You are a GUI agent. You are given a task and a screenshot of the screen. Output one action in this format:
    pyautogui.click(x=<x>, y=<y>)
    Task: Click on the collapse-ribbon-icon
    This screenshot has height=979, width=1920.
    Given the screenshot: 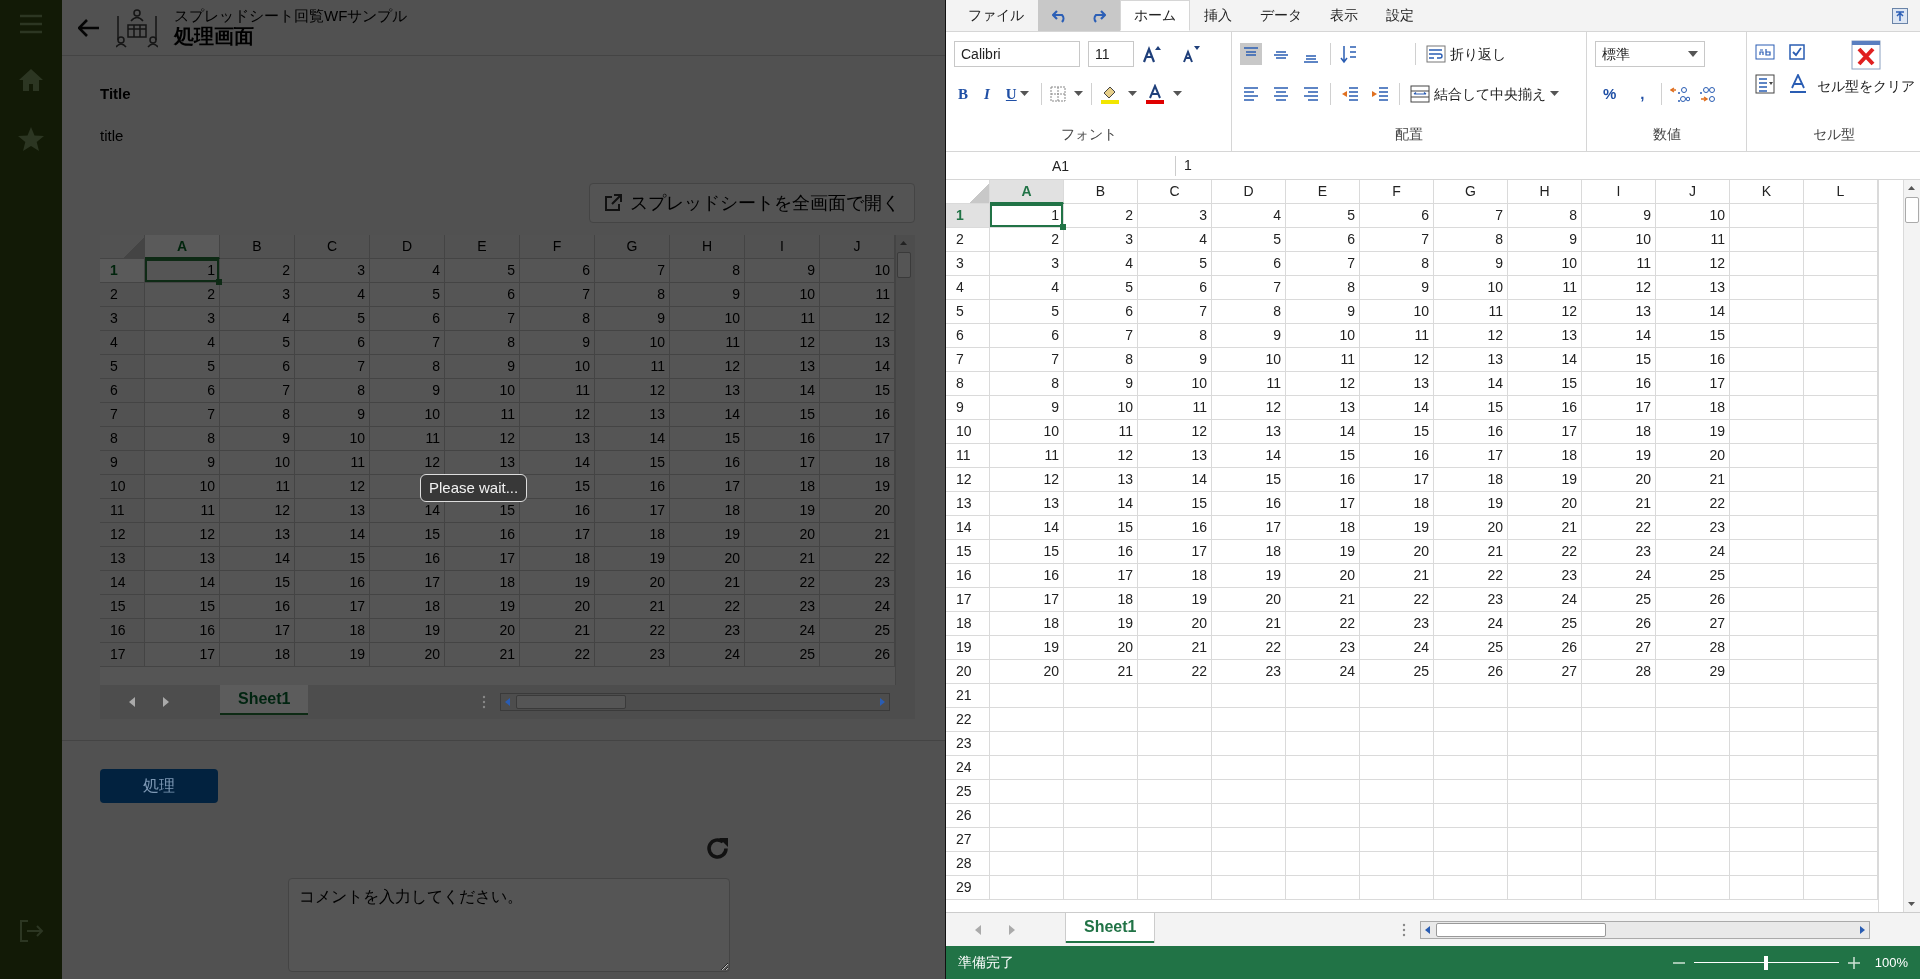 What is the action you would take?
    pyautogui.click(x=1900, y=15)
    